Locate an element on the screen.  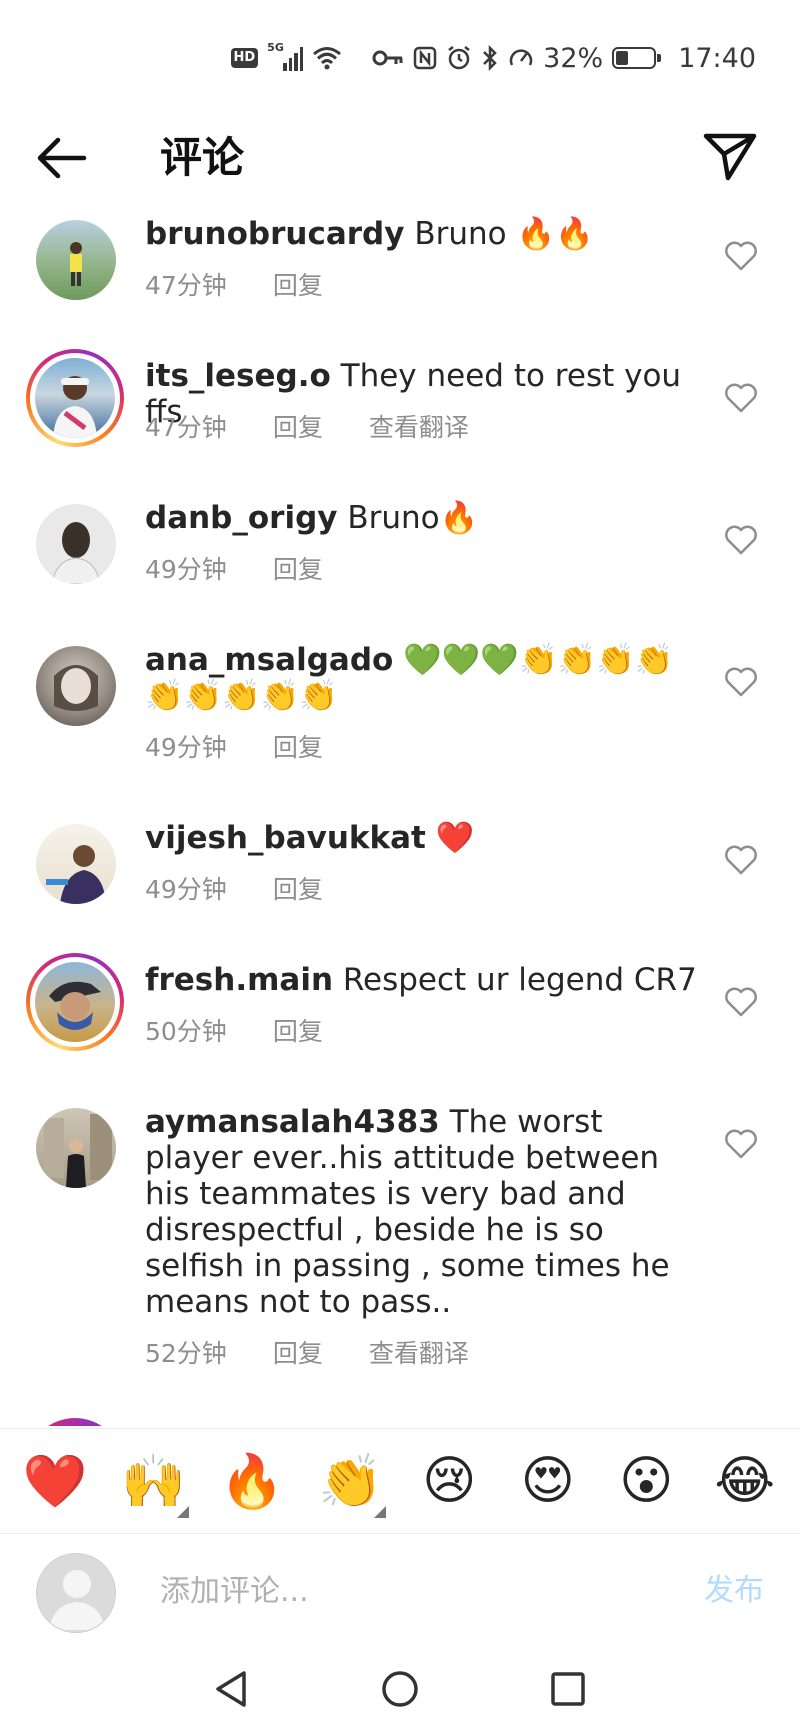
status-icons: HD 5G 32% 17:40 is located at coordinates (493, 58).